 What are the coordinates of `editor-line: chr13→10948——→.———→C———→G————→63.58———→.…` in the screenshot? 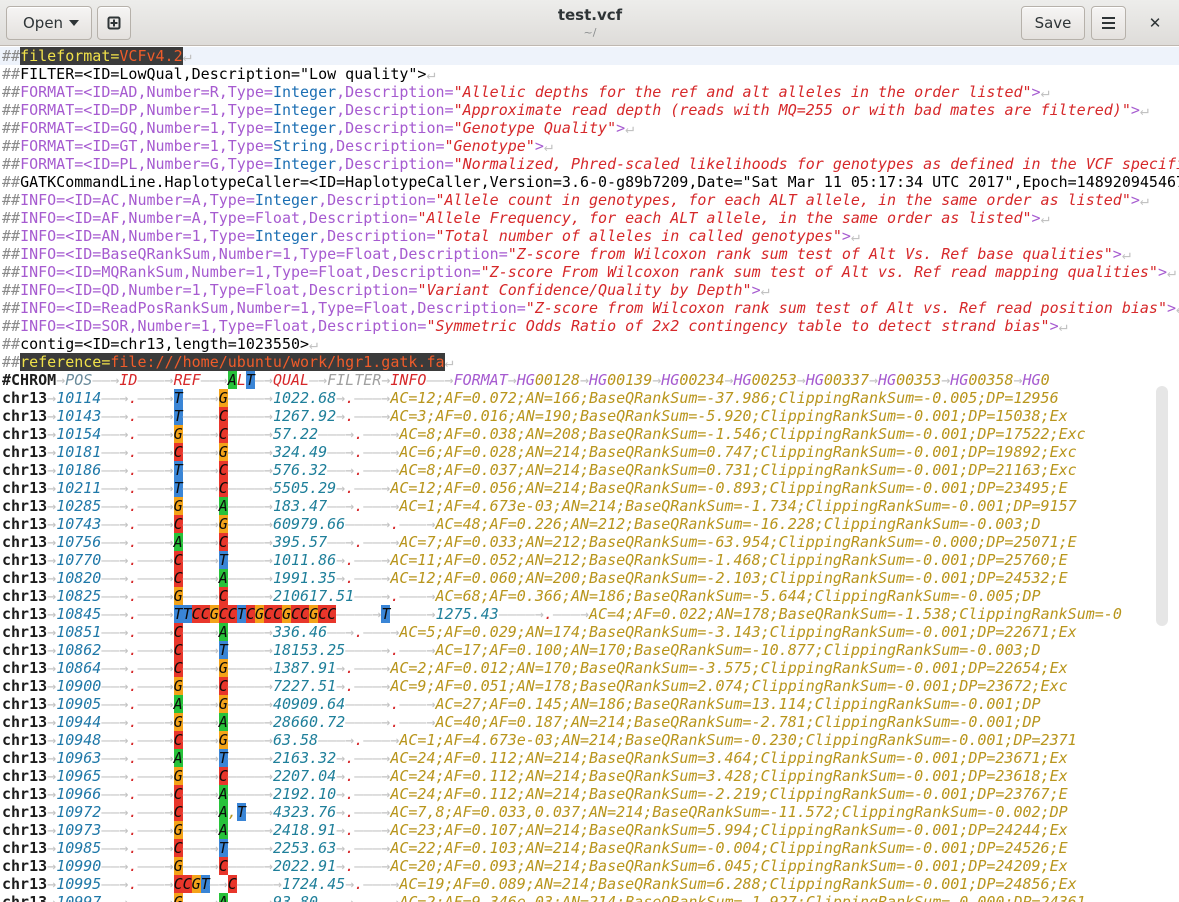 It's located at (590, 740).